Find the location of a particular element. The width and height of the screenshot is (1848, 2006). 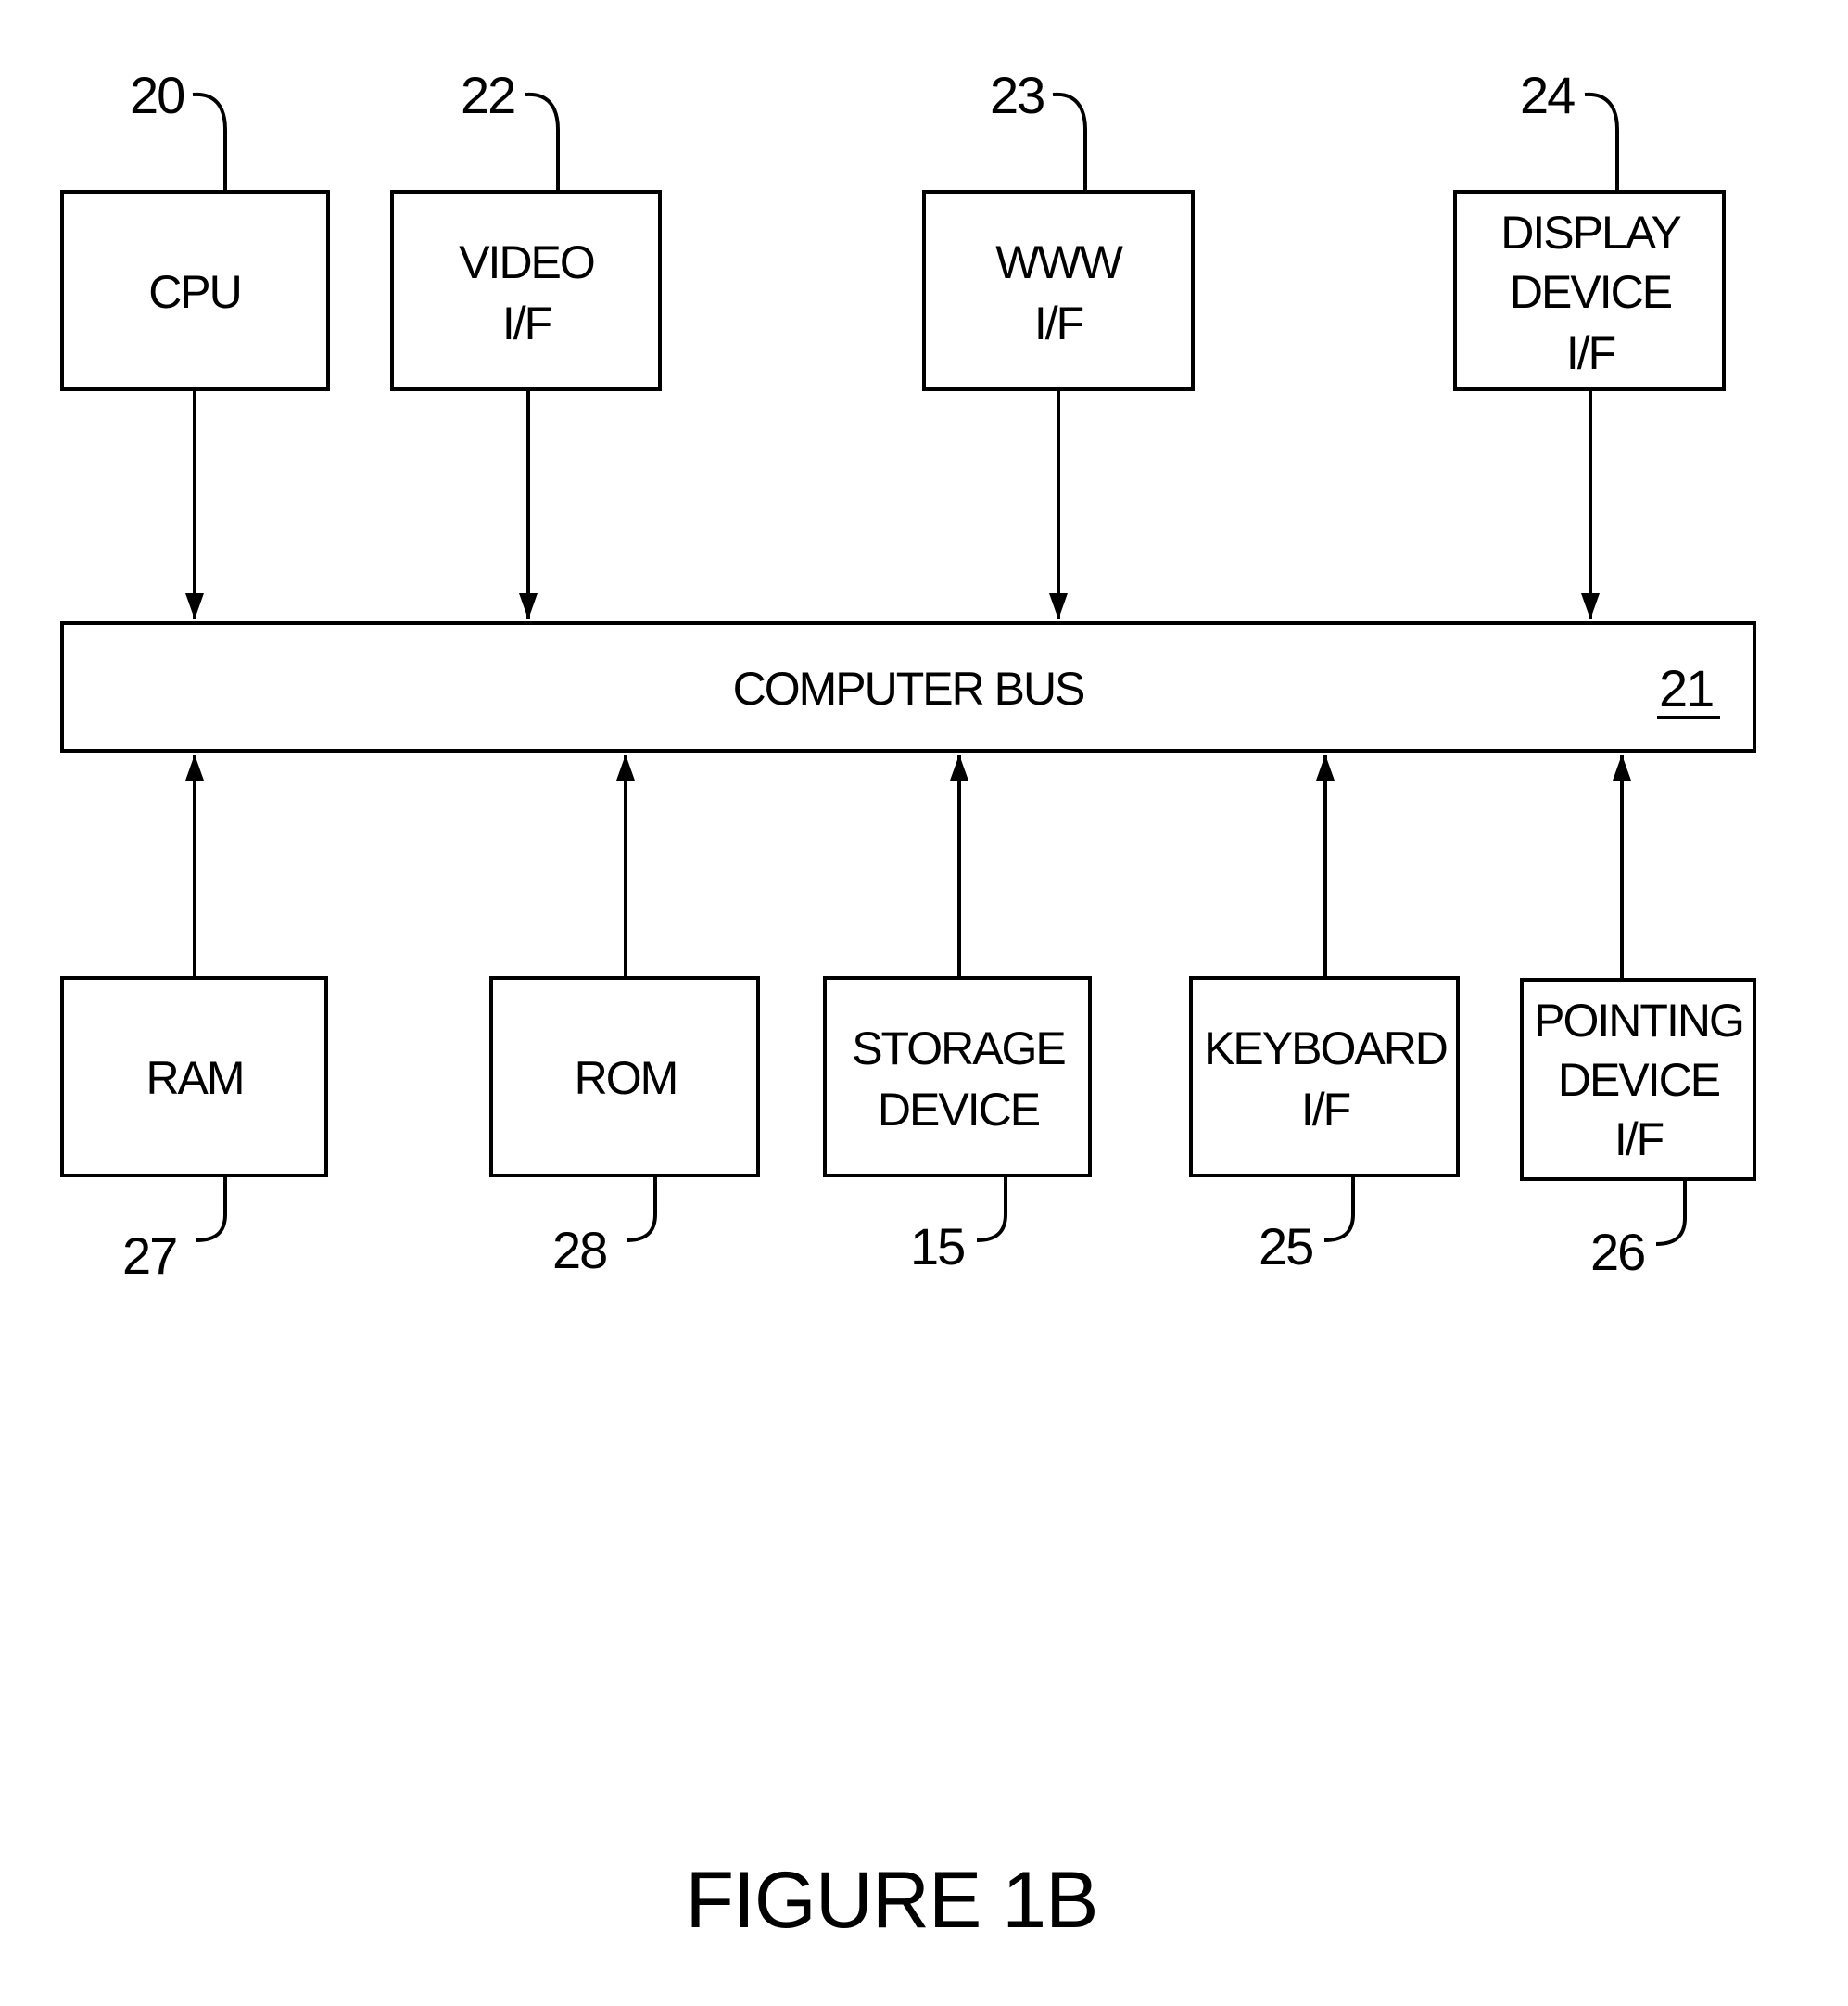

www-label-line1: WWW is located at coordinates (1059, 262).